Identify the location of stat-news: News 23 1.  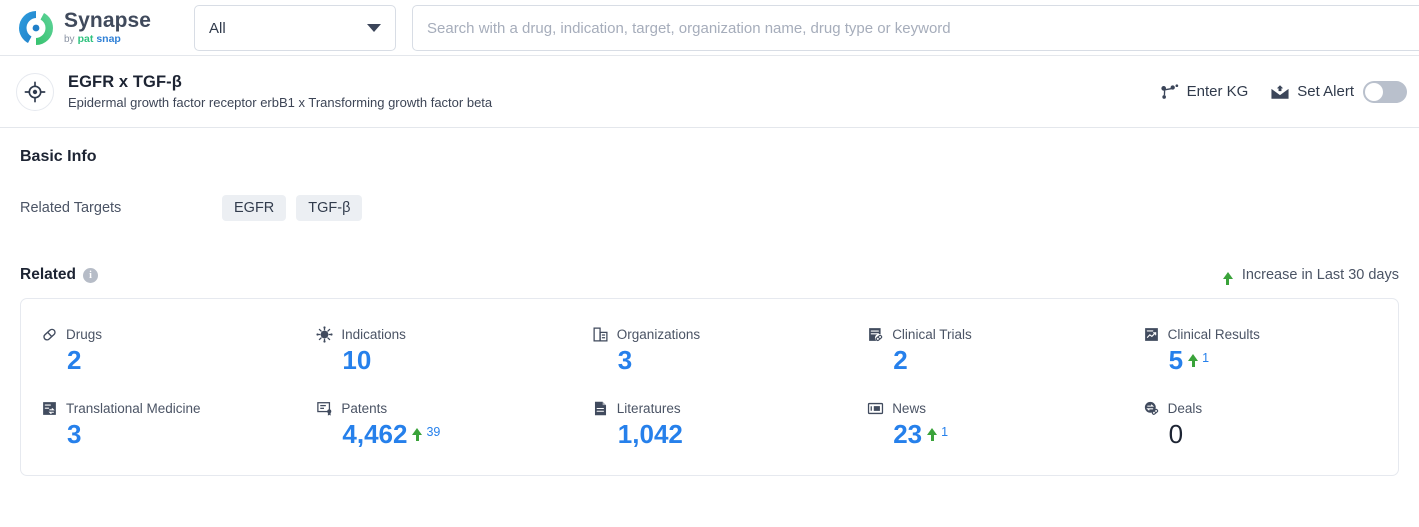
(984, 424).